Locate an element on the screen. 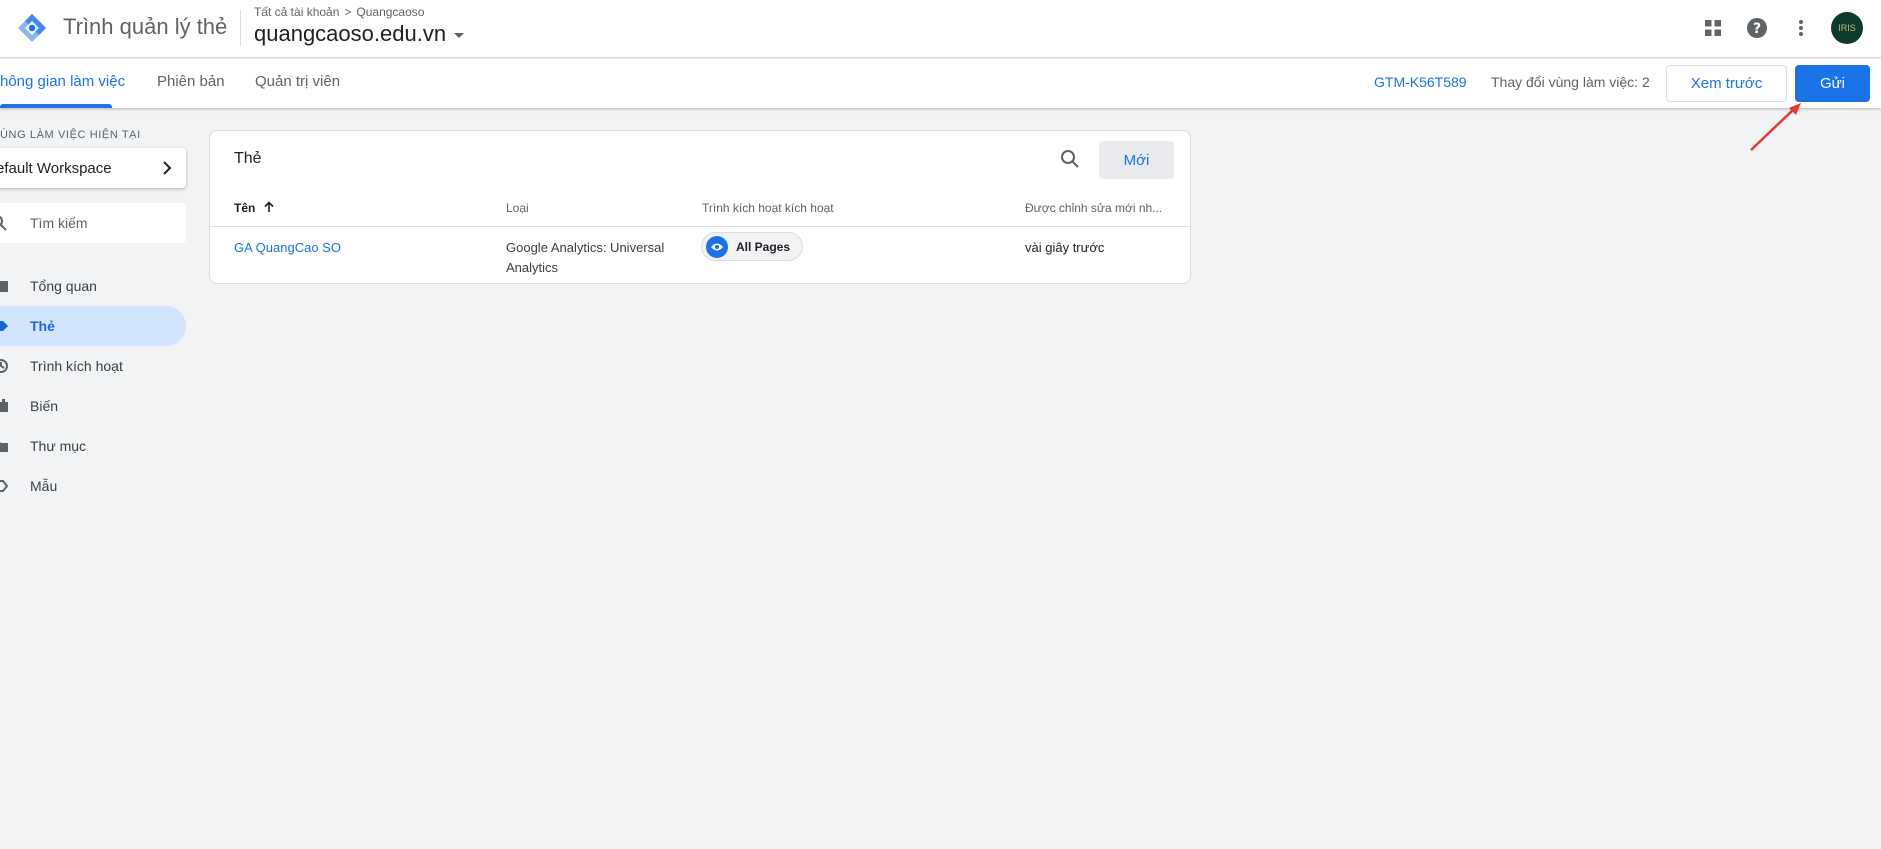  folder-icon is located at coordinates (4, 447).